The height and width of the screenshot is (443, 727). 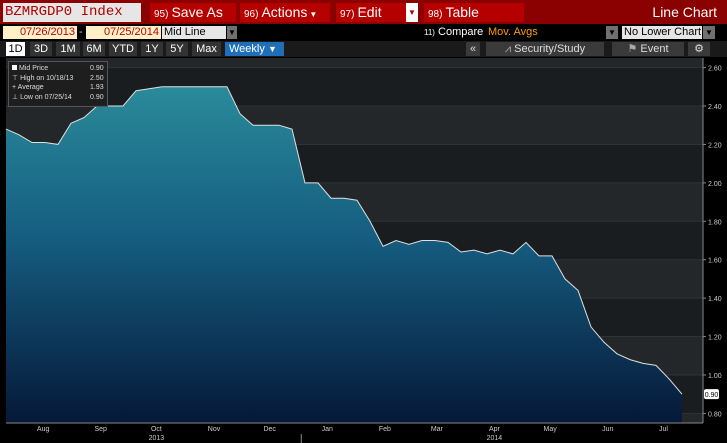 I want to click on x-tick-label: Aug, so click(x=43, y=429).